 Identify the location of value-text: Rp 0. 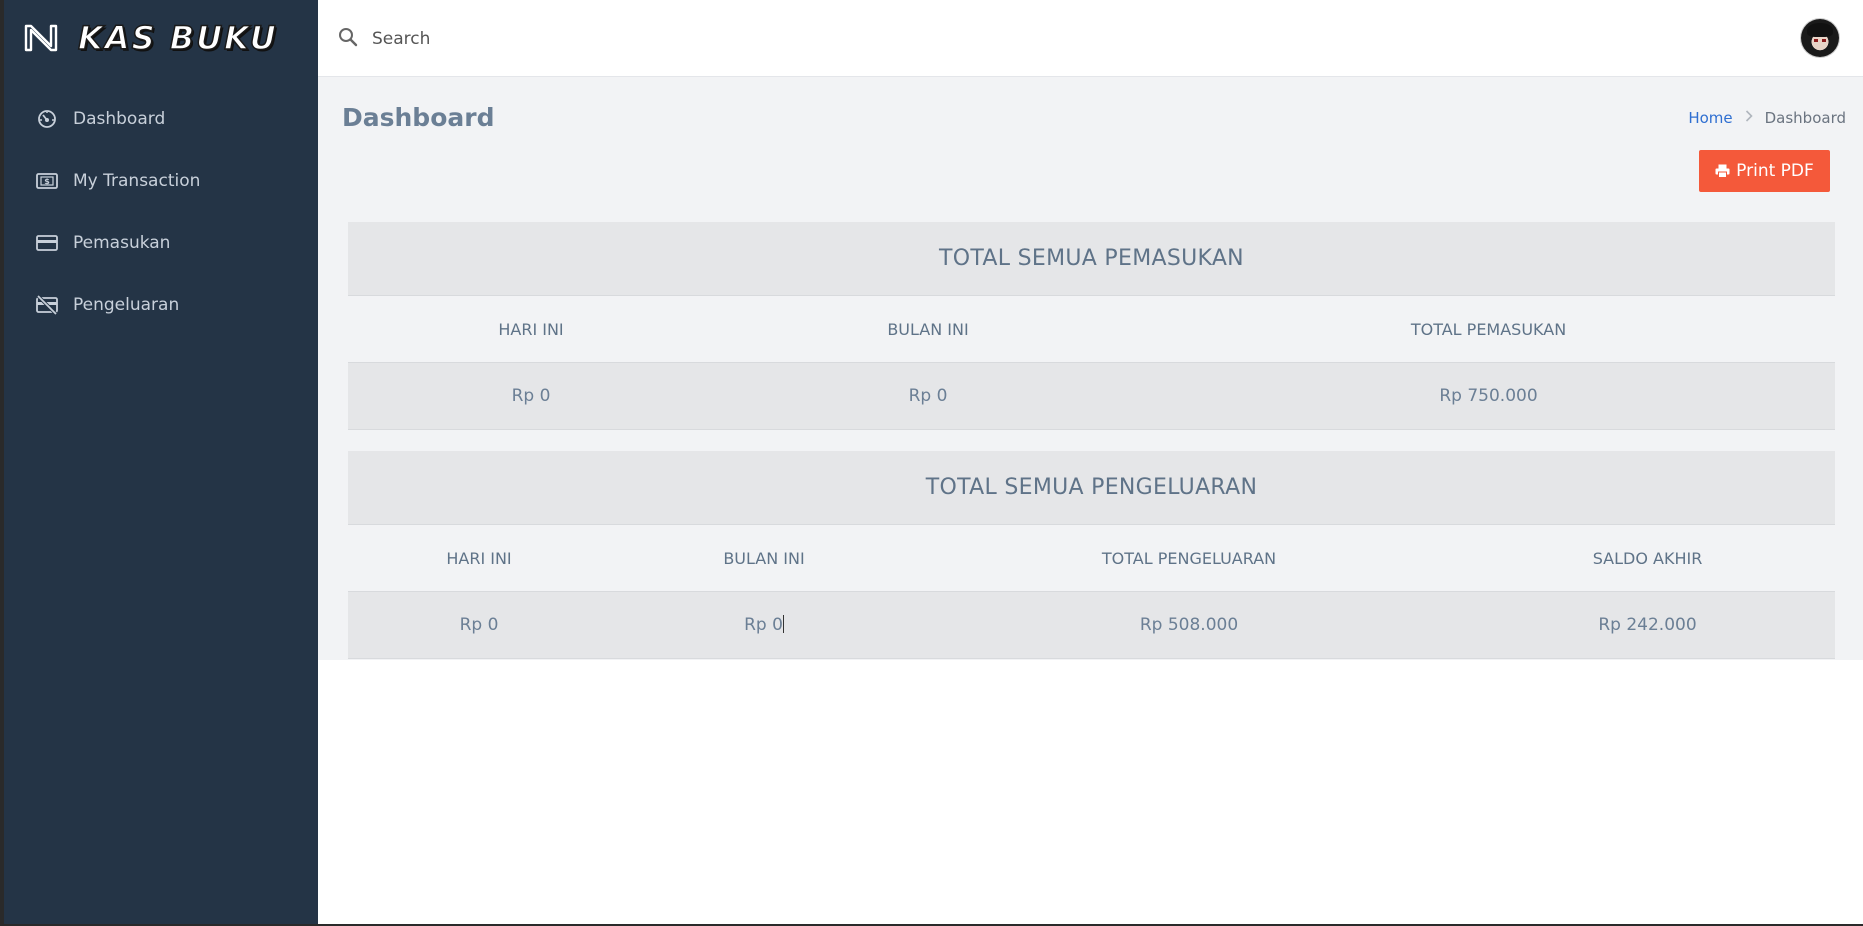
(763, 625).